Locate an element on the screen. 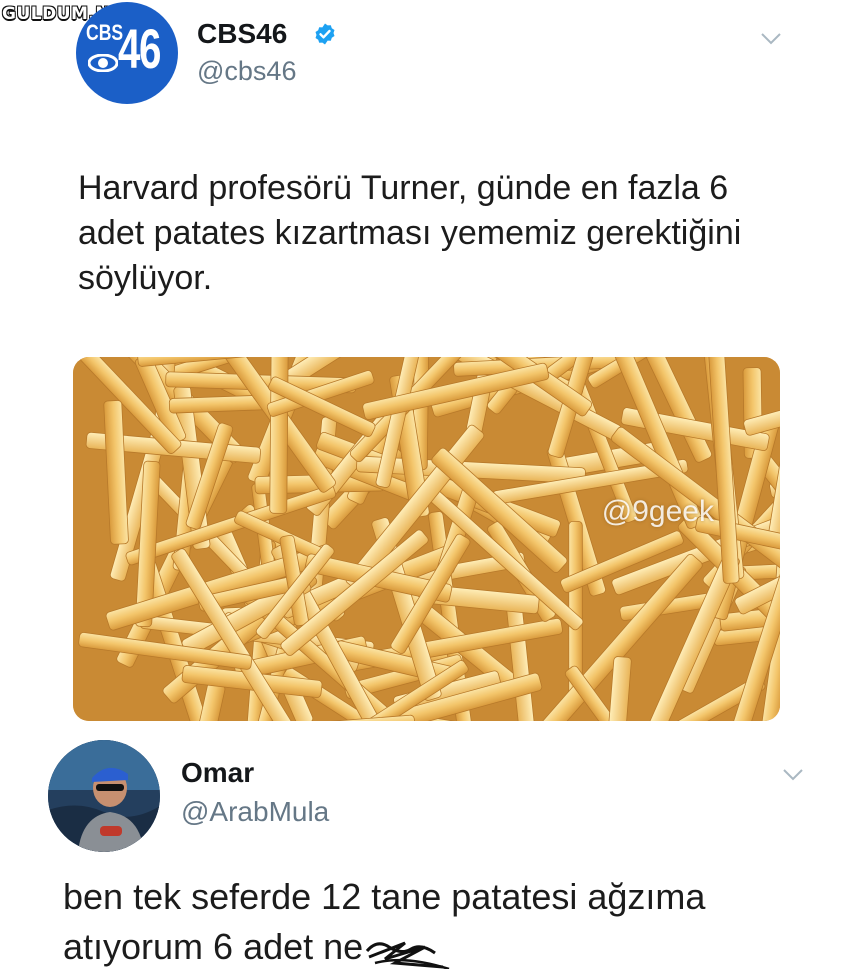 This screenshot has height=972, width=853. tweet-author-handle: @cbs46 is located at coordinates (246, 71).